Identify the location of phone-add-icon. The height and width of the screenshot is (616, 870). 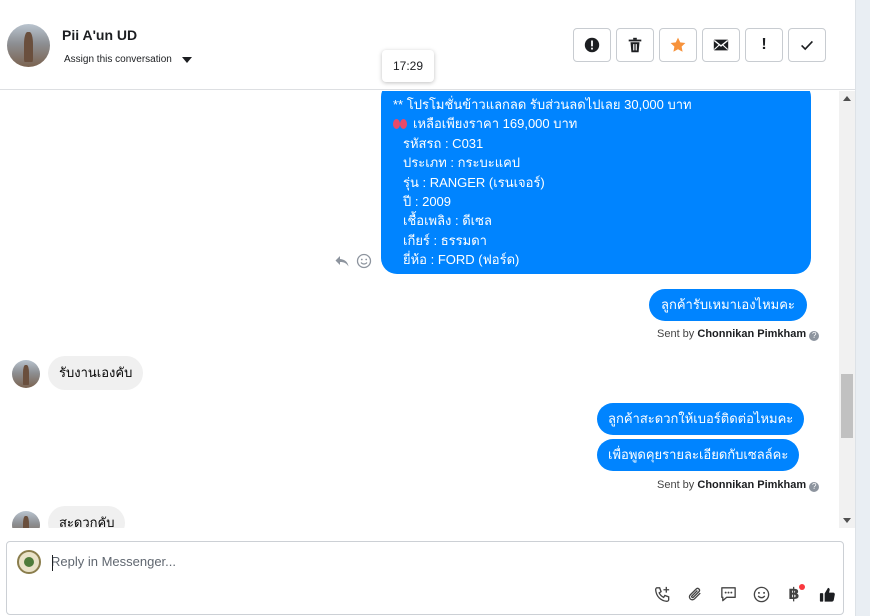
(661, 594).